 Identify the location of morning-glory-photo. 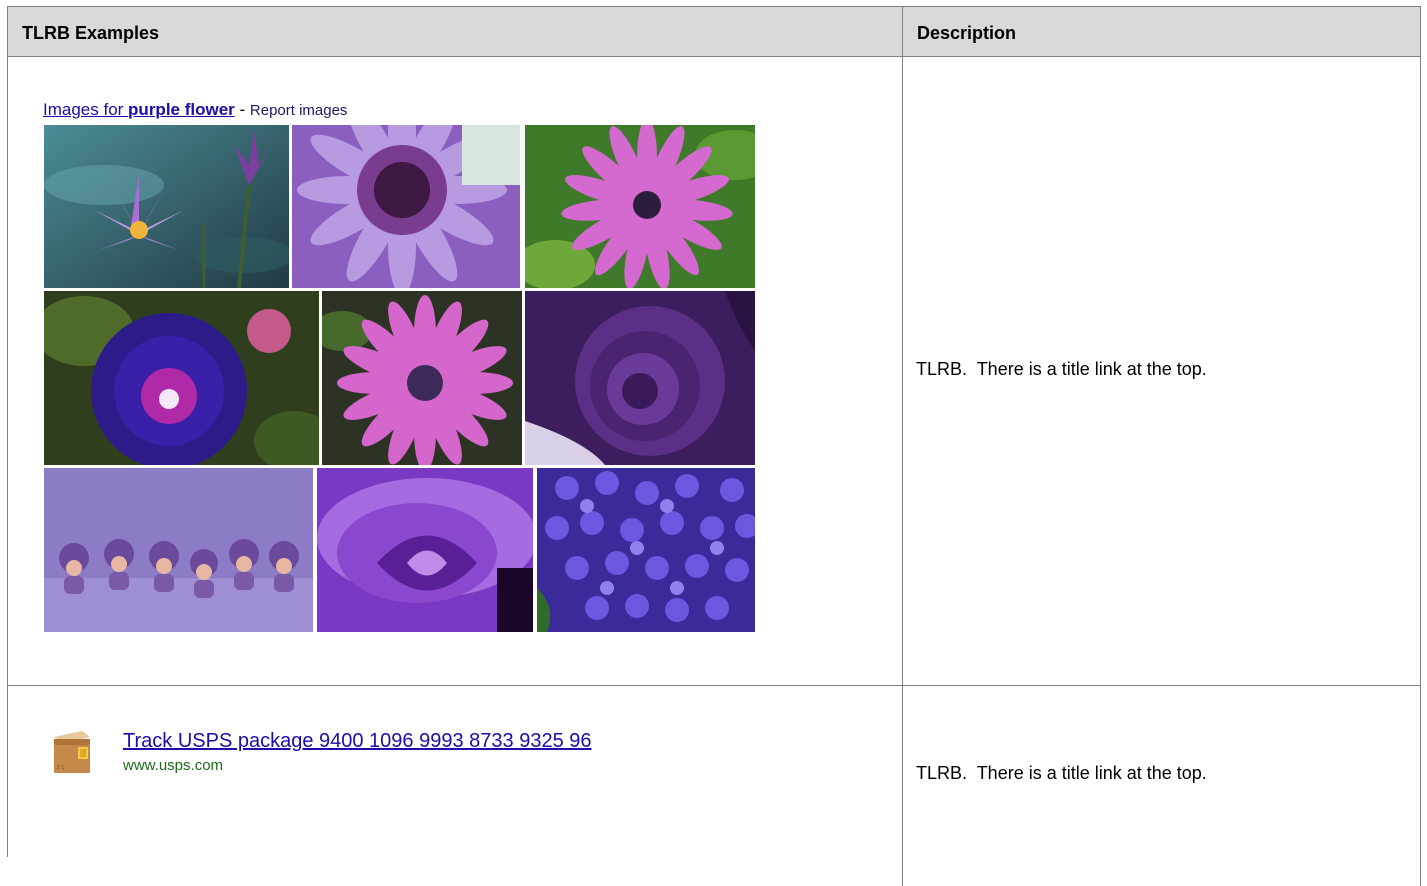
(181, 378).